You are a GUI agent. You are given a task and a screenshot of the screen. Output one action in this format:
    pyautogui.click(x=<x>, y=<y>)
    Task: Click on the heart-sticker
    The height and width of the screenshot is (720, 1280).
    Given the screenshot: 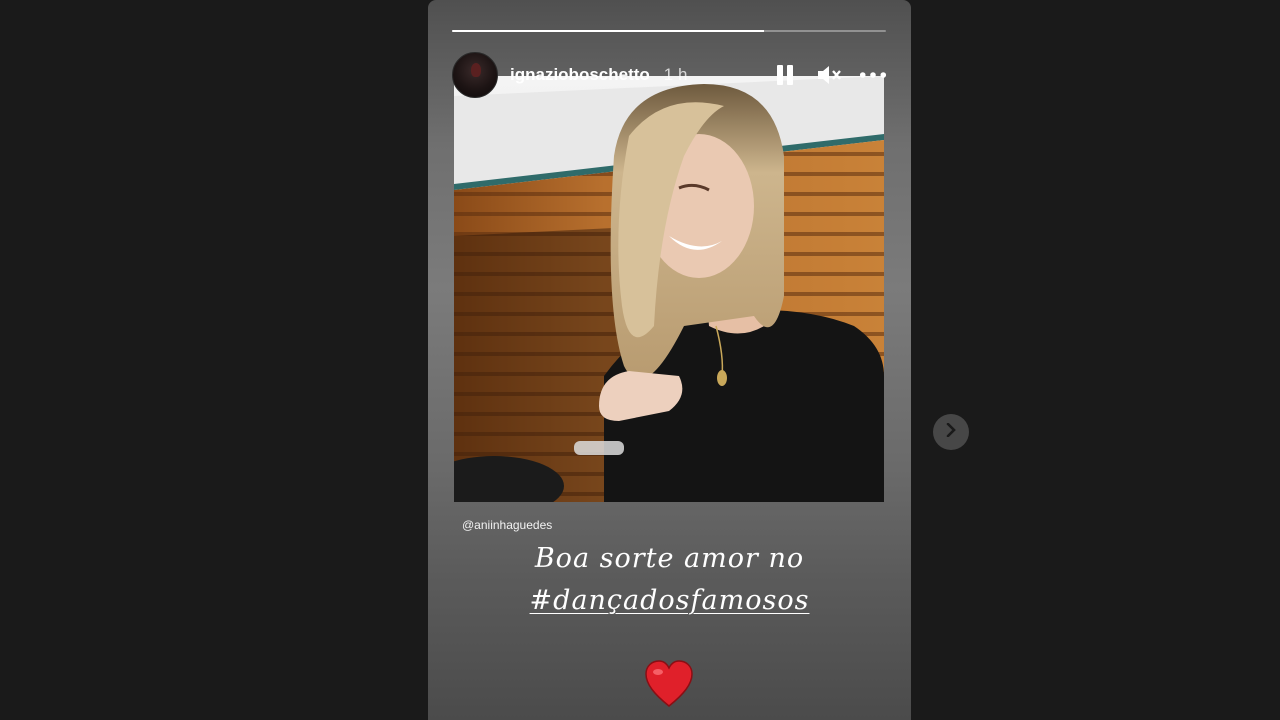 What is the action you would take?
    pyautogui.click(x=669, y=684)
    